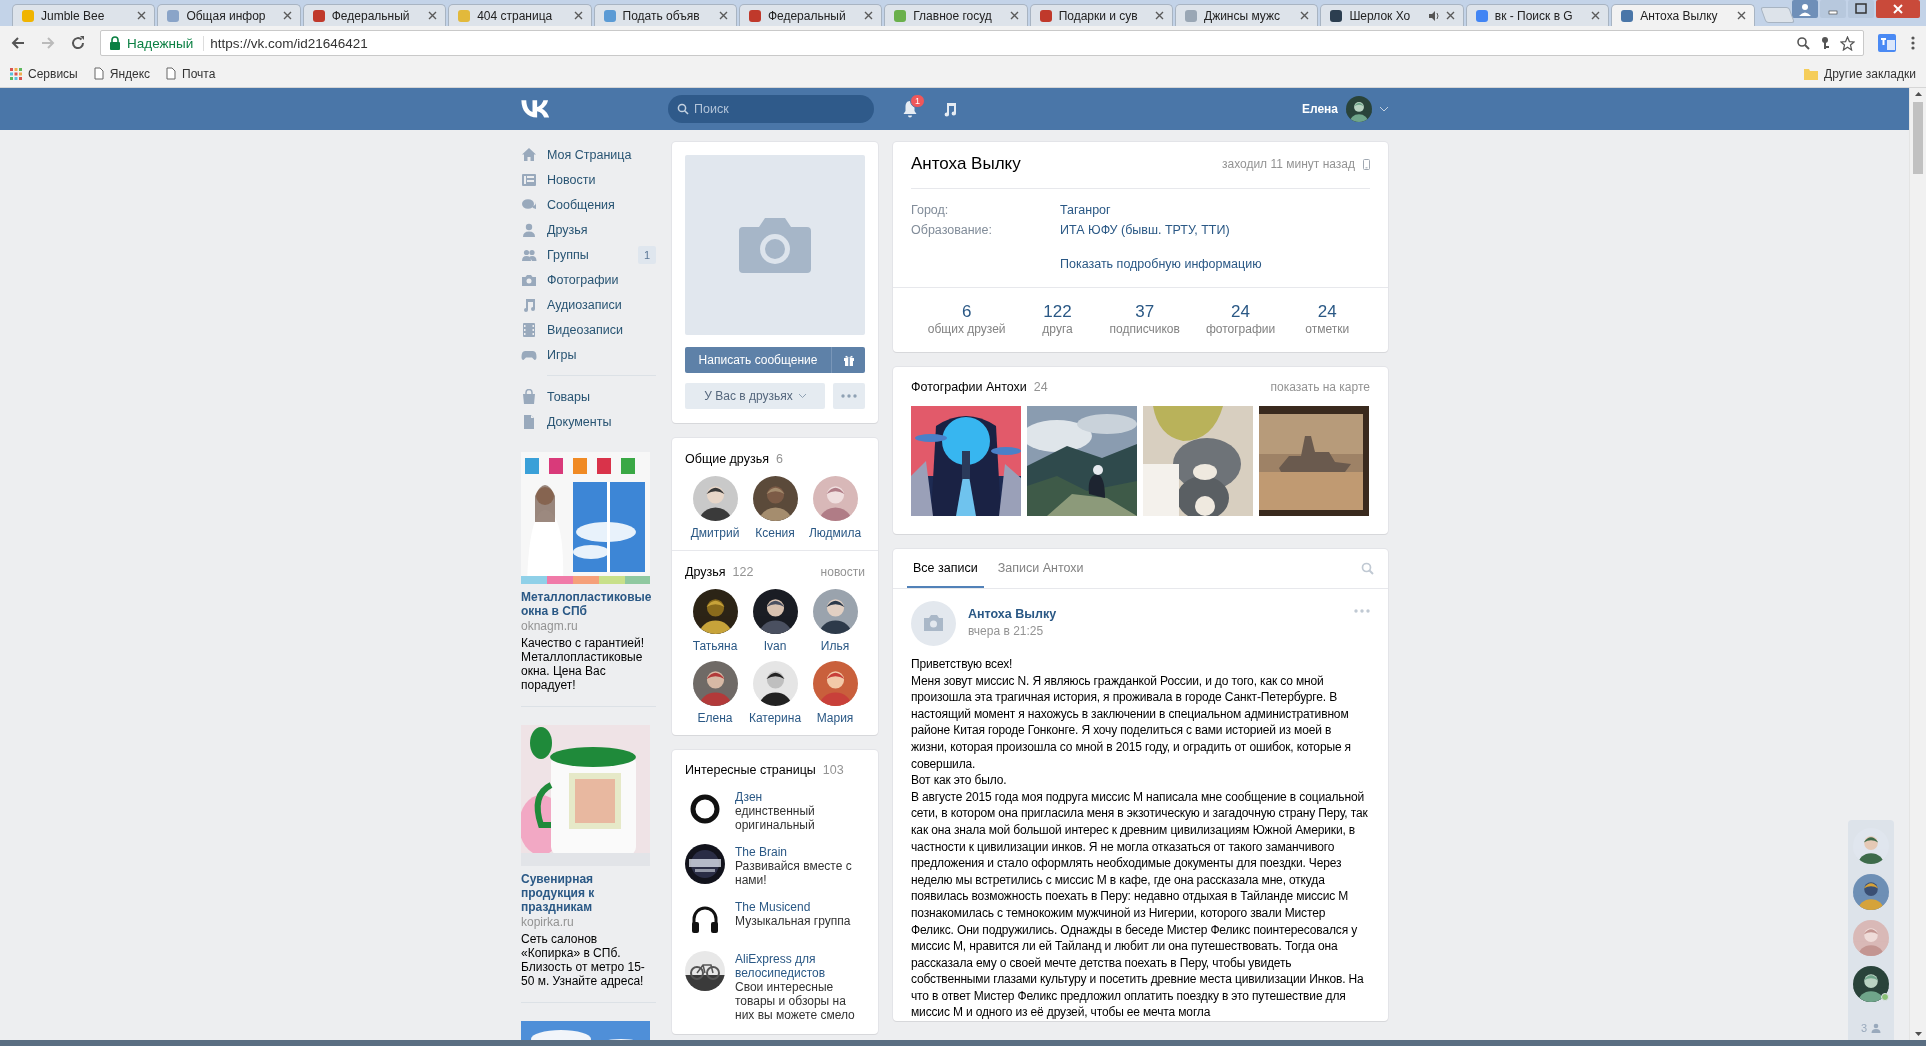  What do you see at coordinates (78, 43) in the screenshot?
I see `reload-icon` at bounding box center [78, 43].